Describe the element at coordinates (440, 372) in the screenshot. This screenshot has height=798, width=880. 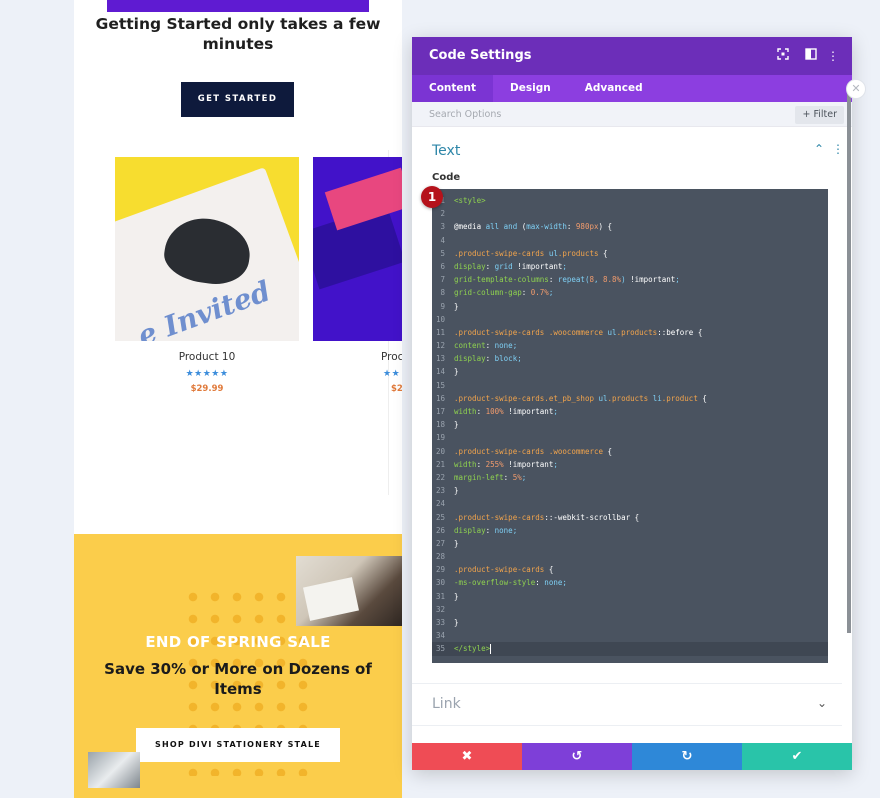
I see `line-number: 14` at that location.